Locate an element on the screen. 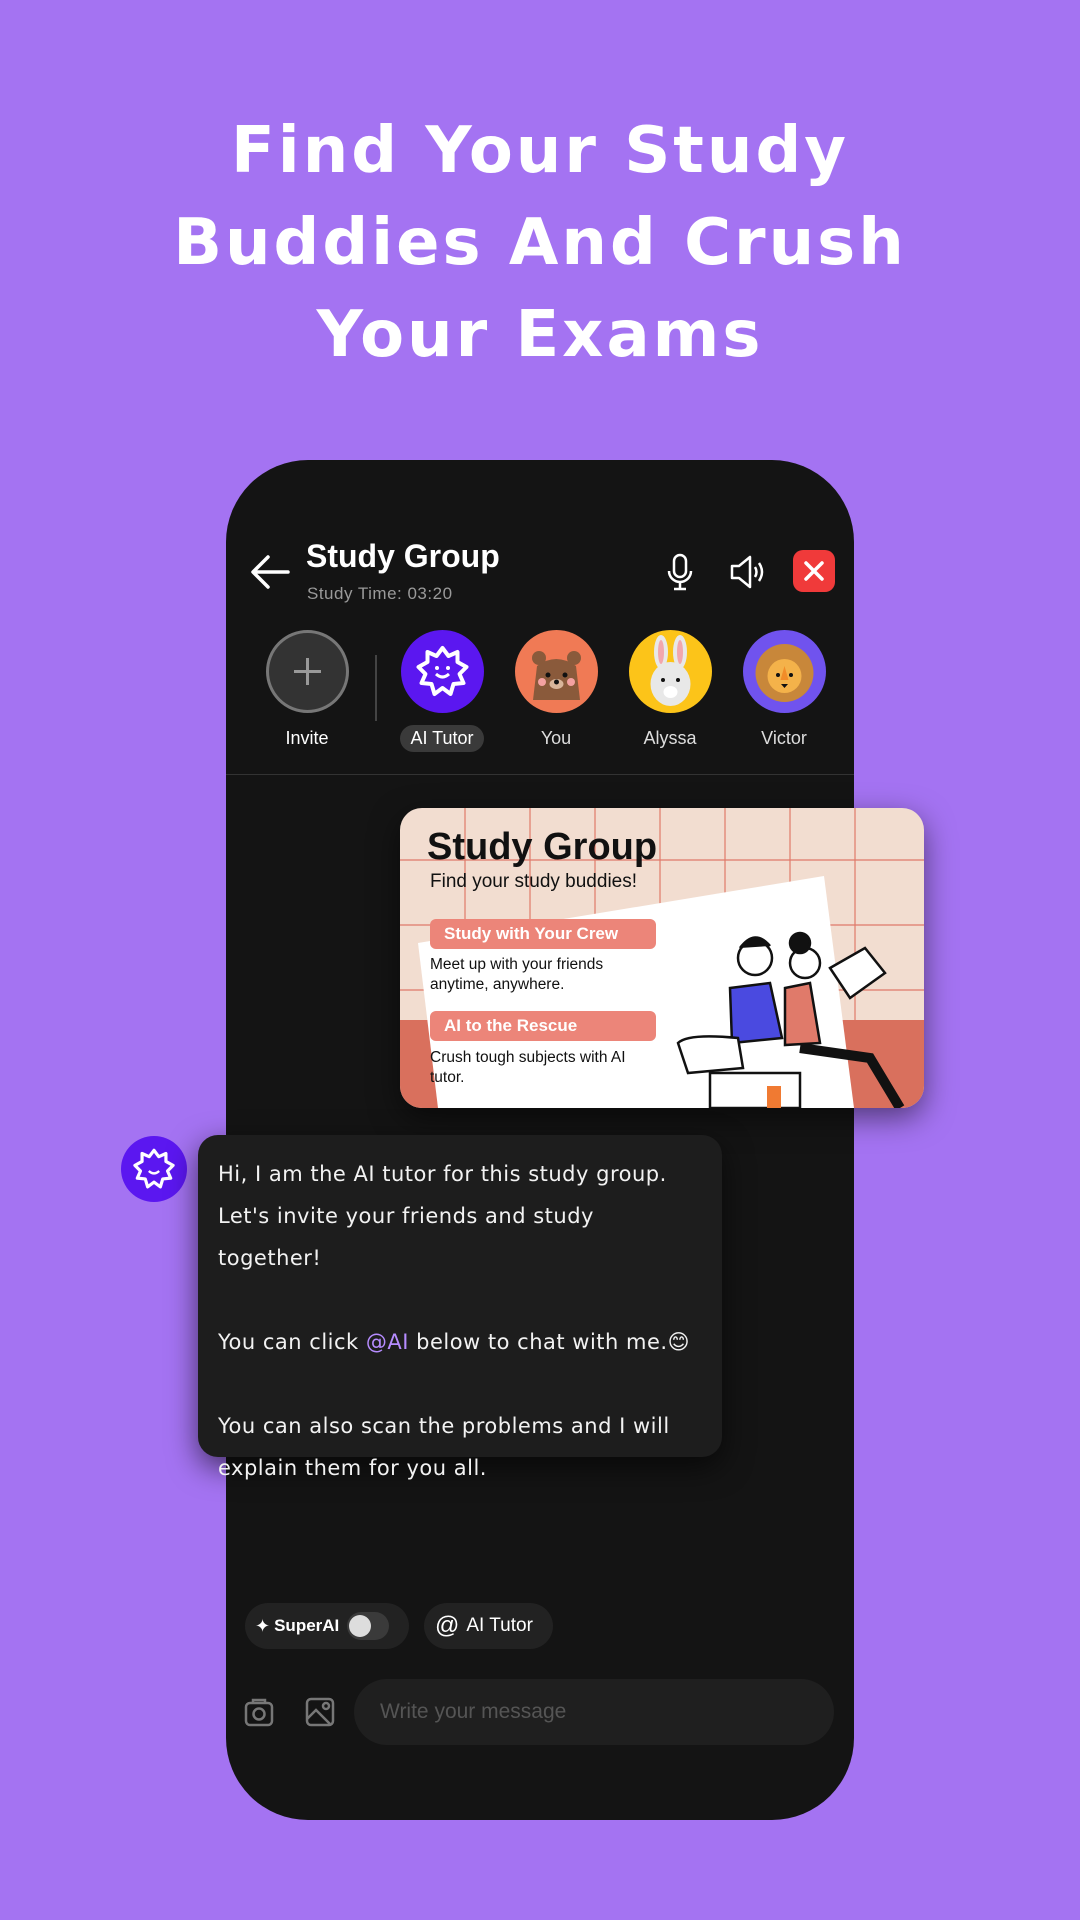  superai-chip: ✦ SuperAI is located at coordinates (327, 1626).